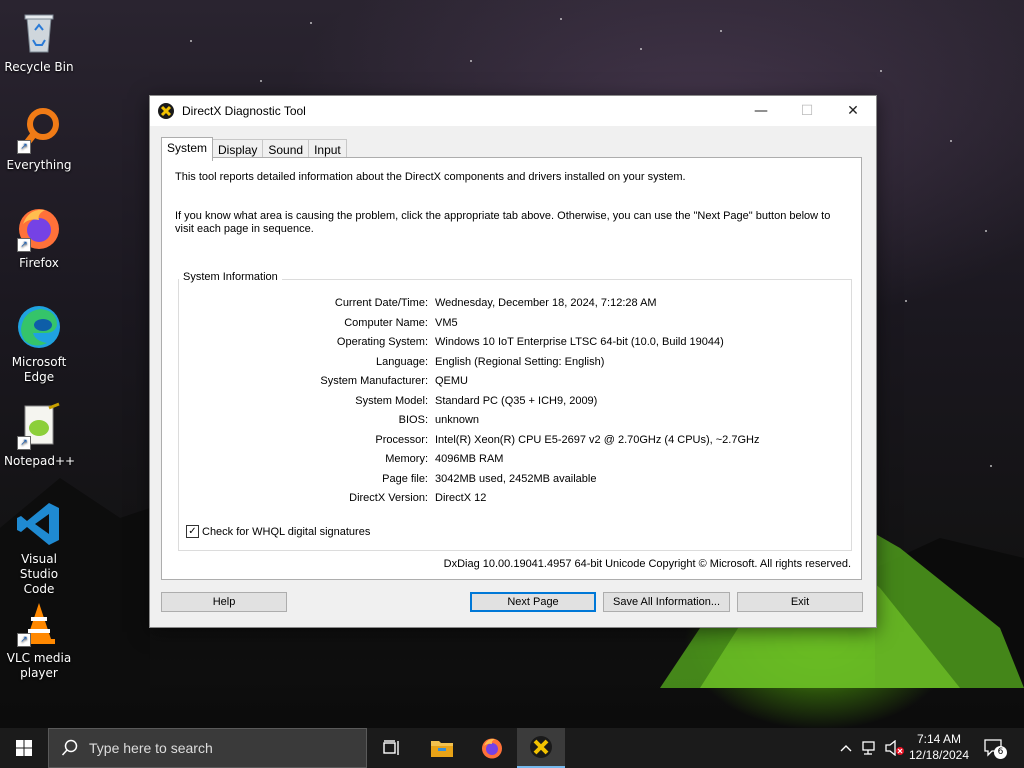 This screenshot has height=768, width=1024. I want to click on file-explorer-icon, so click(442, 749).